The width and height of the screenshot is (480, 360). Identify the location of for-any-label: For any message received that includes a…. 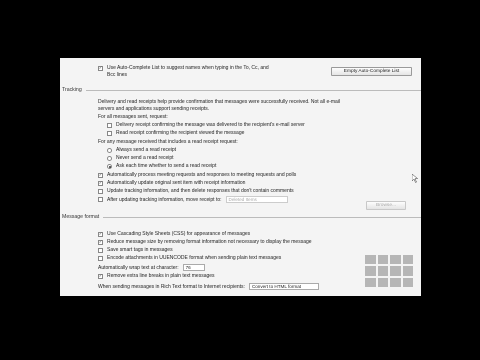
(168, 142).